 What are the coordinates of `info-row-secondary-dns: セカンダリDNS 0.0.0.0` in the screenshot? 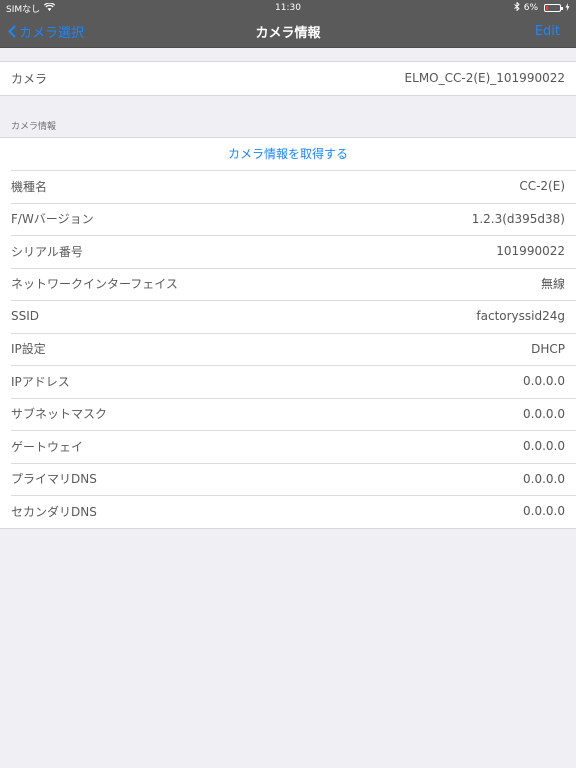 It's located at (288, 511).